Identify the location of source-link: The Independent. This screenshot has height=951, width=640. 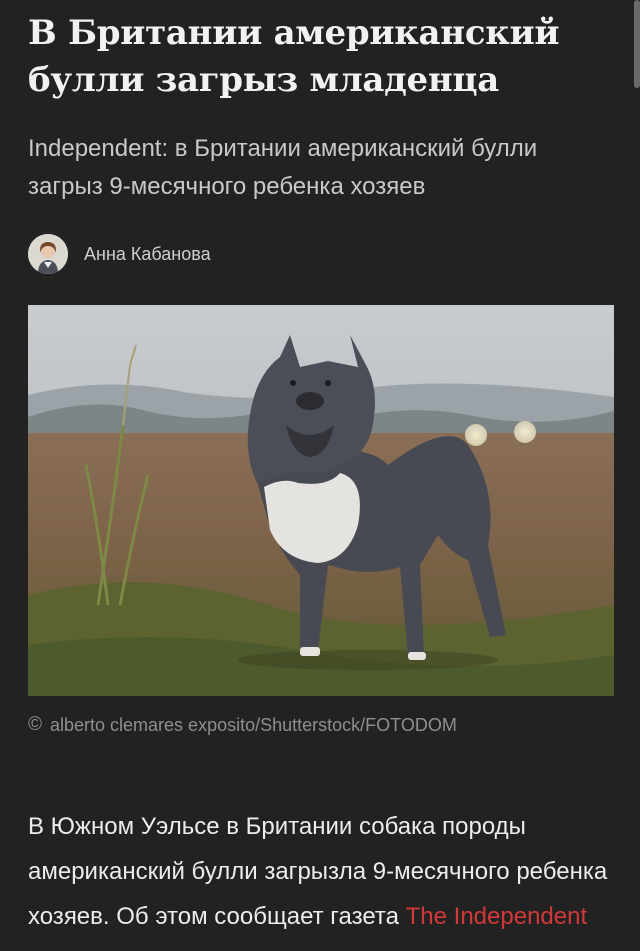
(497, 916).